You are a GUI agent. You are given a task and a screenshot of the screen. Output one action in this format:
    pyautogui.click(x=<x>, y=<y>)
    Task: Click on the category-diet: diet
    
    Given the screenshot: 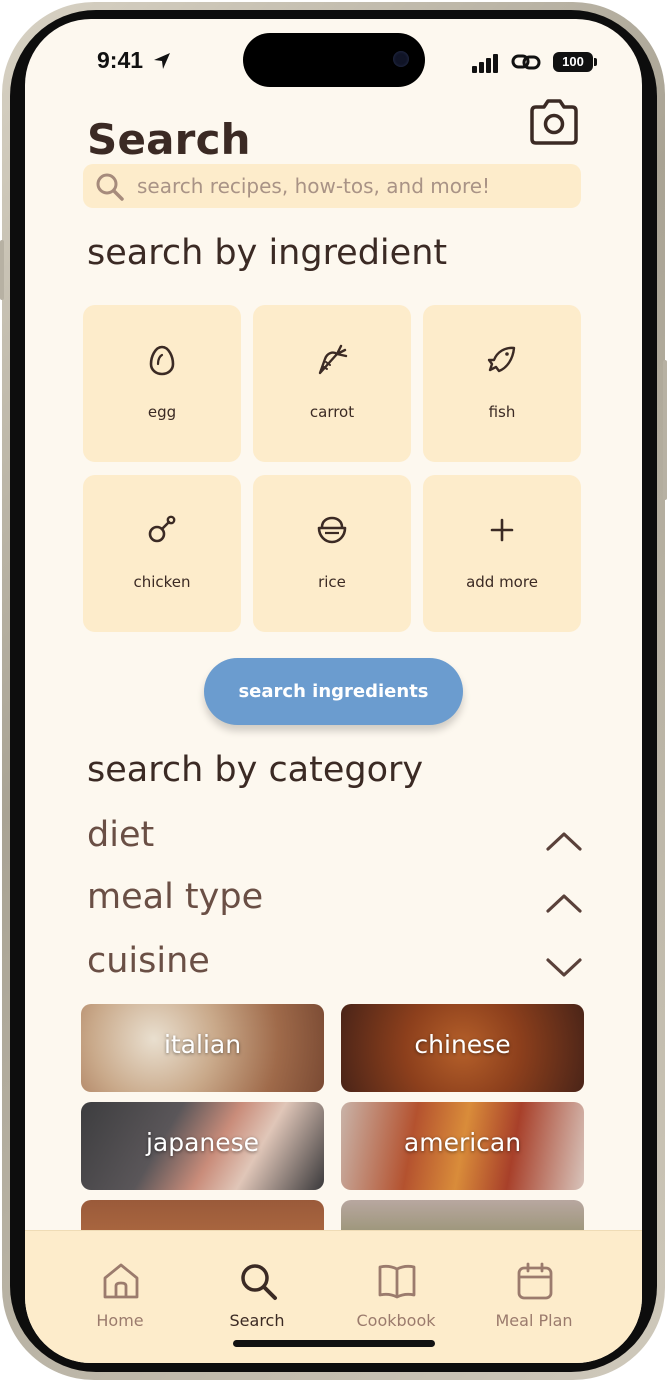 What is the action you would take?
    pyautogui.click(x=337, y=840)
    